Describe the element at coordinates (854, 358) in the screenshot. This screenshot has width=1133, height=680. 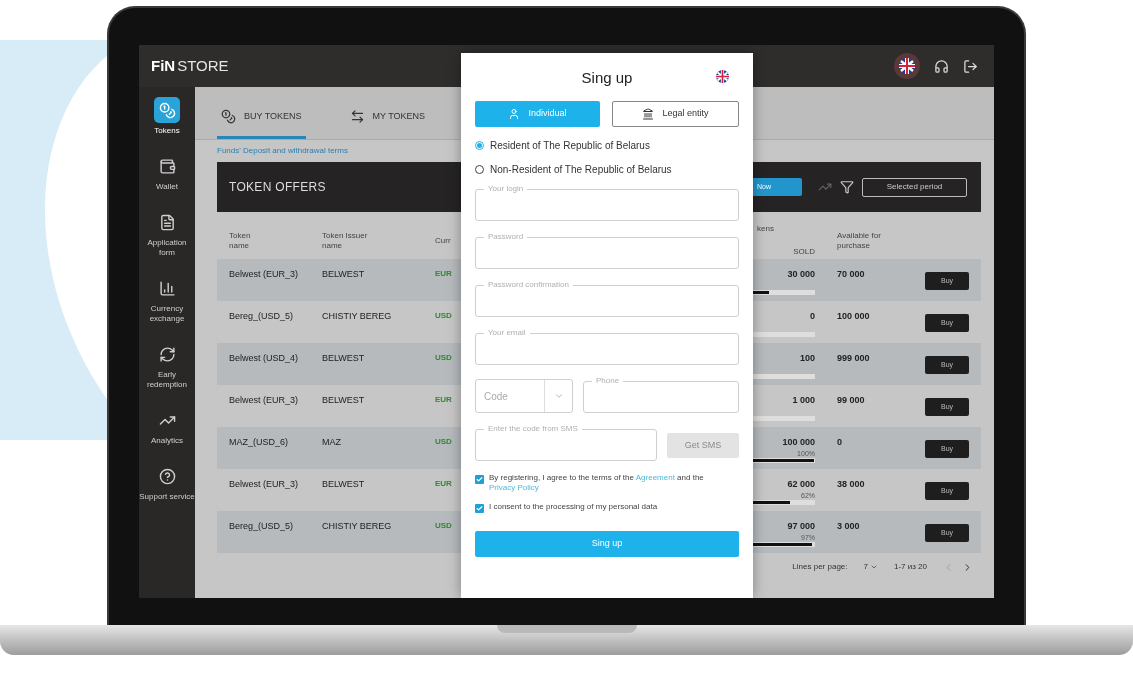
I see `table-cell-text: 999 000` at that location.